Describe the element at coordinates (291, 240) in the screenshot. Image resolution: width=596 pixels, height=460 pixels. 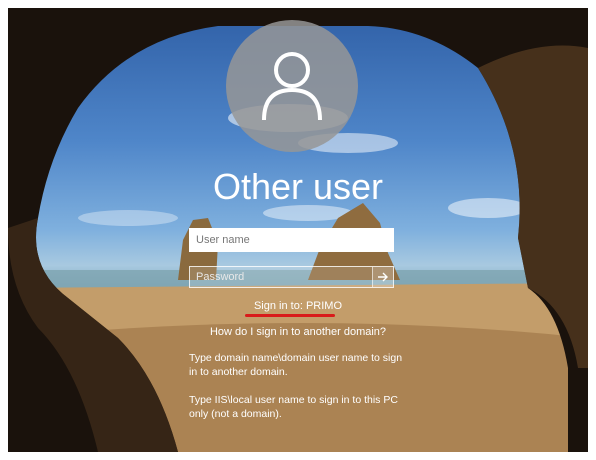
I see `username-input` at that location.